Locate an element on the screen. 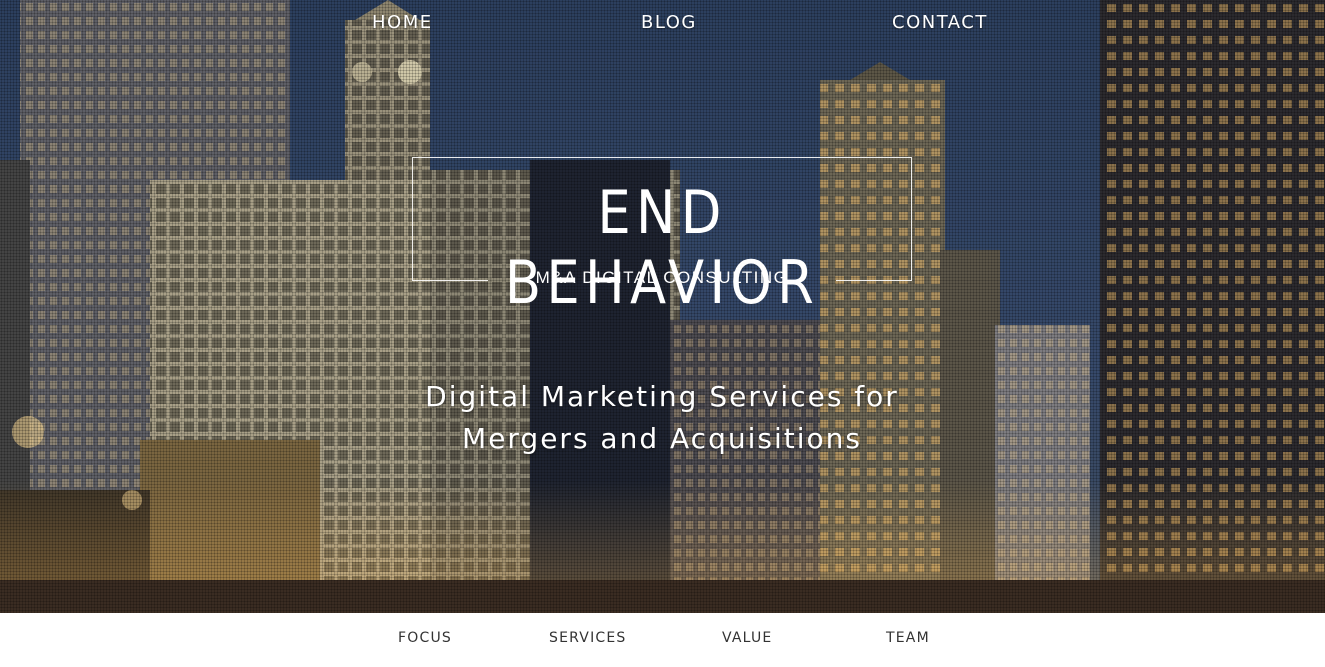  site-subtitle: M&A DIGITAL CONSULTING is located at coordinates (662, 277).